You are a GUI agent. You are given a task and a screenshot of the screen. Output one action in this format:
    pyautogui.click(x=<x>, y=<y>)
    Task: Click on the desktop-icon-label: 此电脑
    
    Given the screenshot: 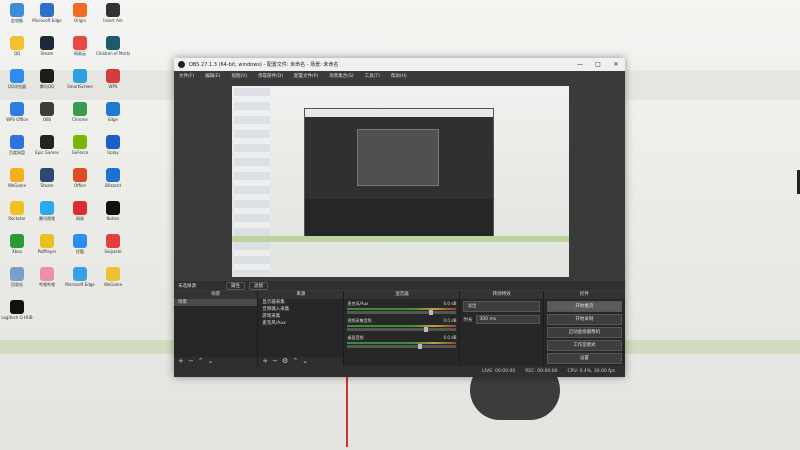 What is the action you would take?
    pyautogui.click(x=17, y=20)
    